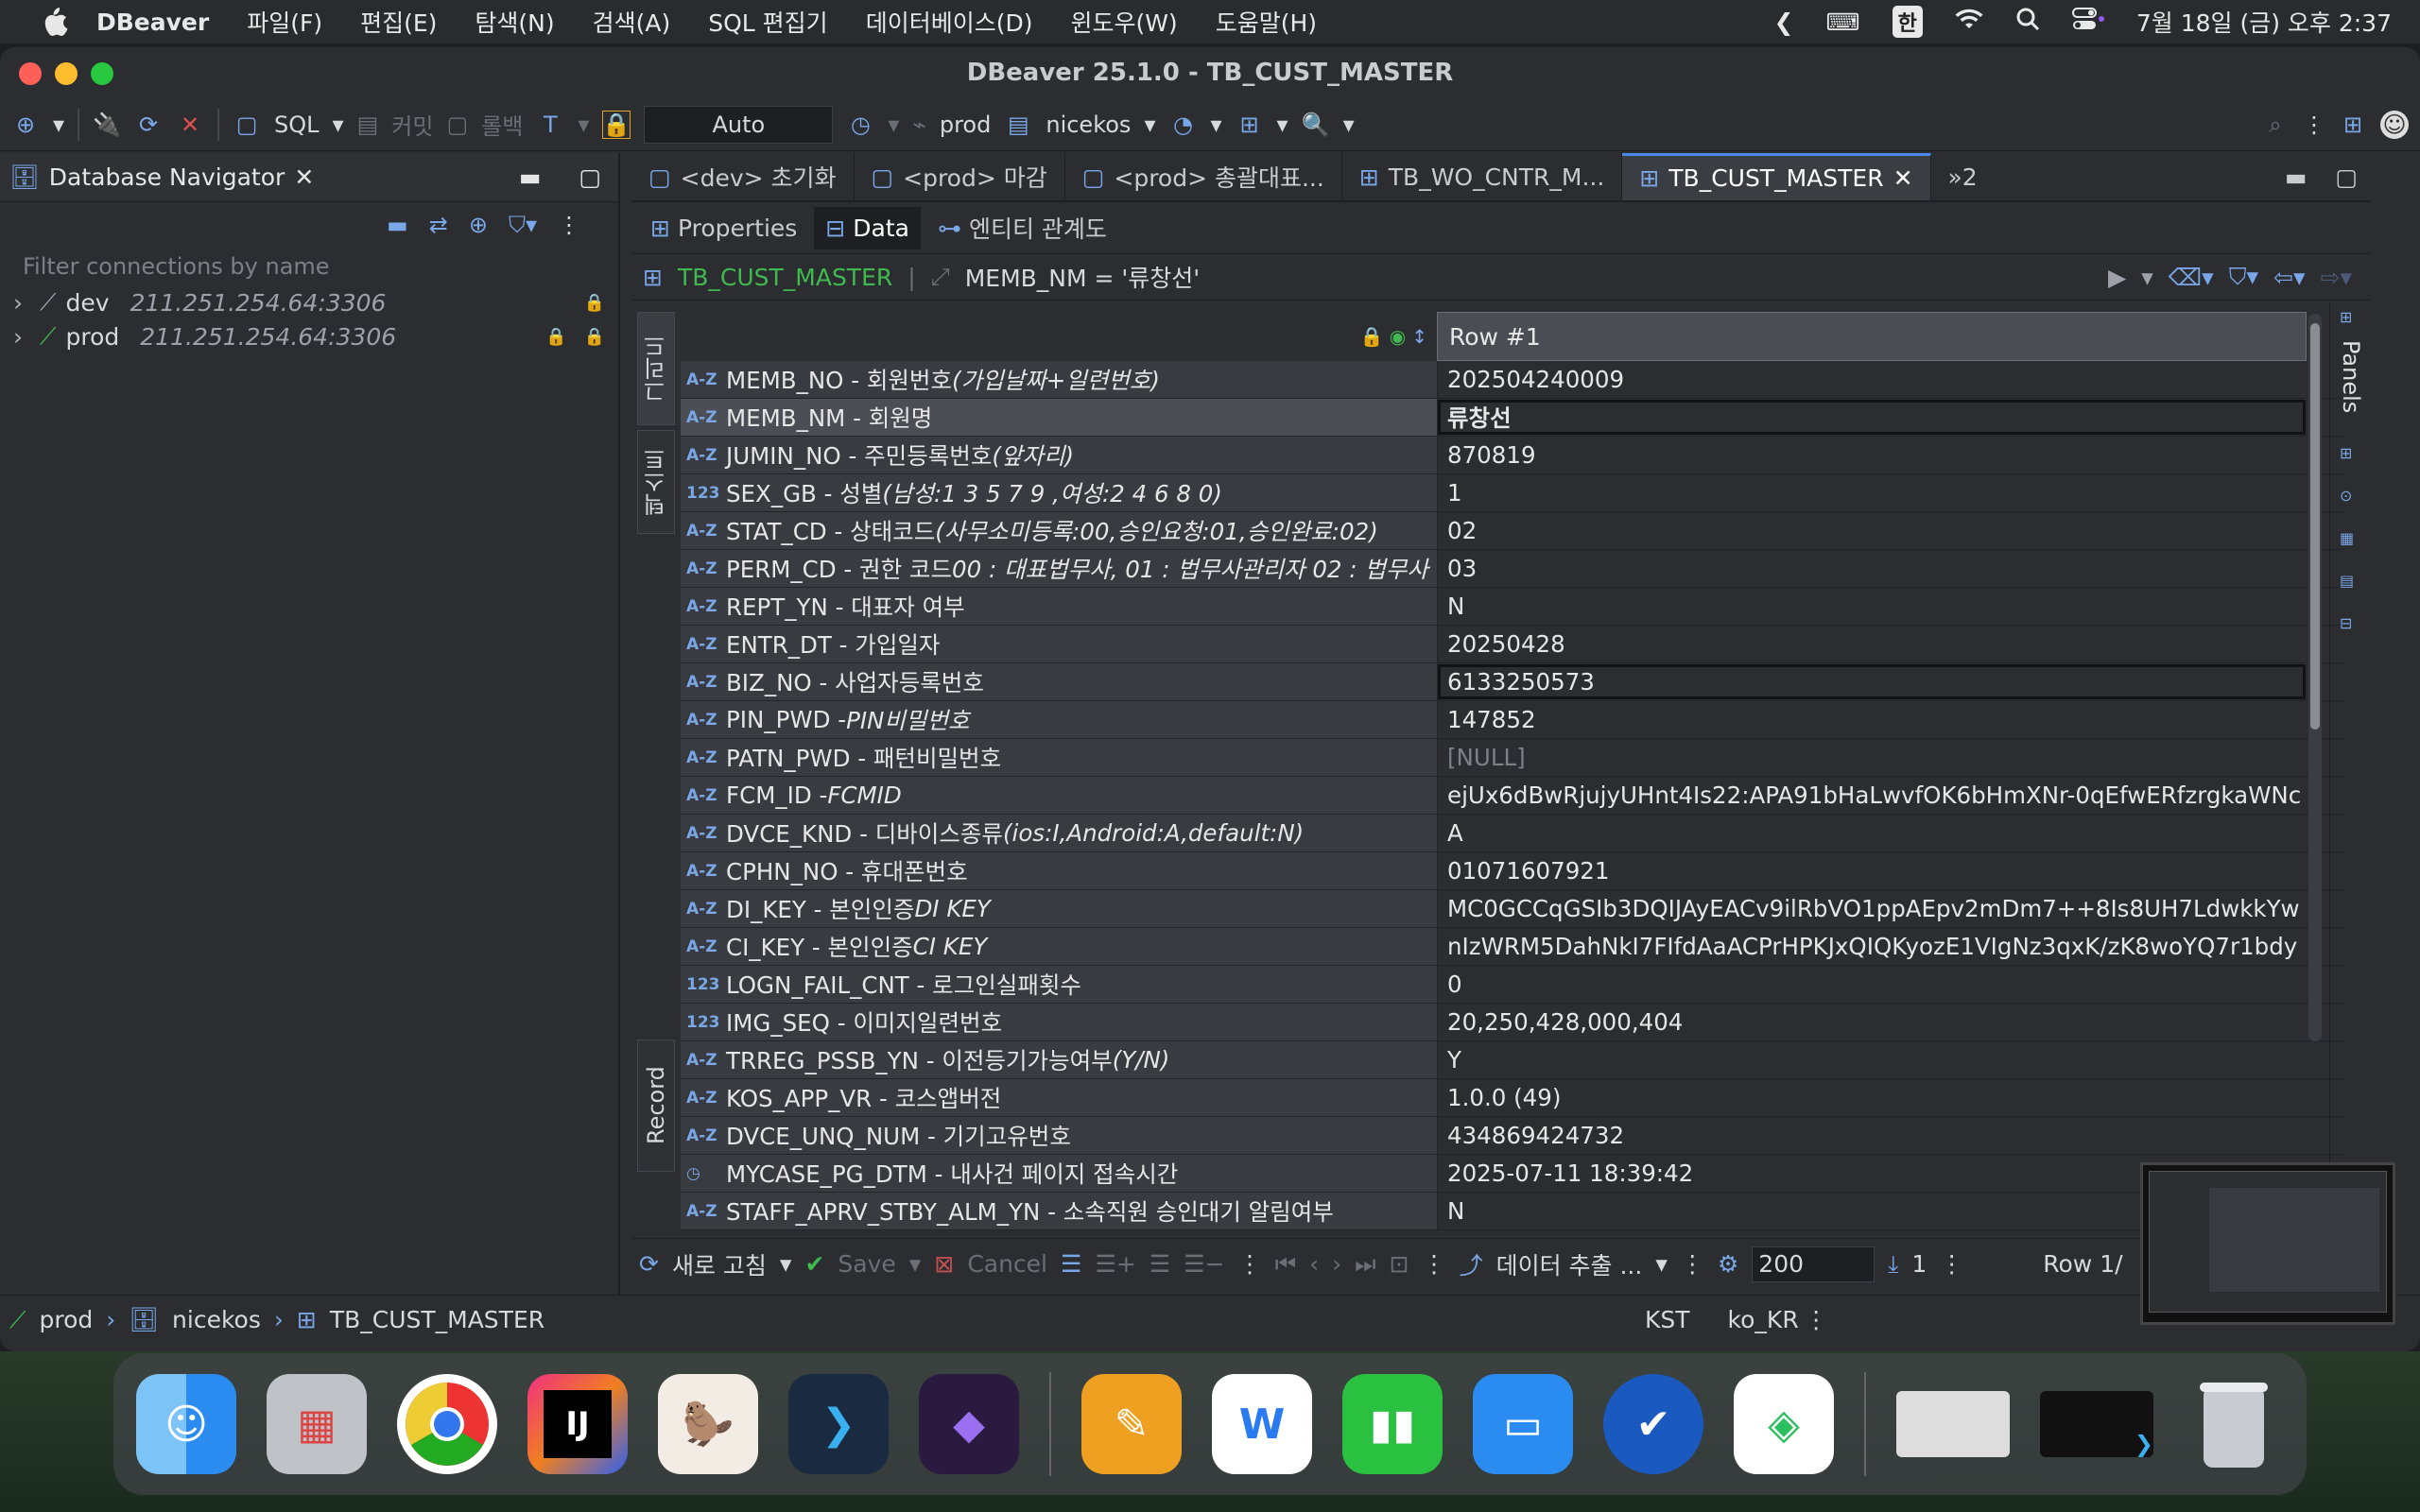 The height and width of the screenshot is (1512, 2420). Describe the element at coordinates (2347, 538) in the screenshot. I see `calc-panel-icon: ▦` at that location.